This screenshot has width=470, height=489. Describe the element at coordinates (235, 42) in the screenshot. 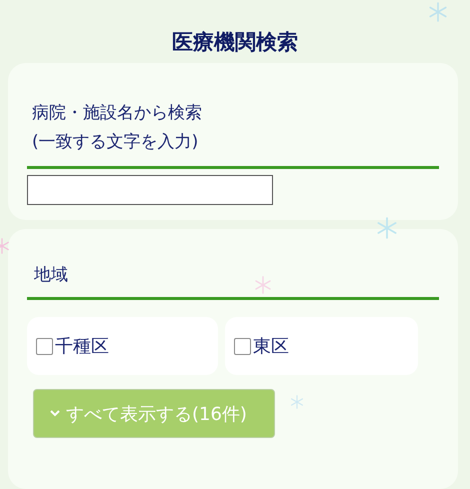

I see `page-title: 医療機関検索` at that location.